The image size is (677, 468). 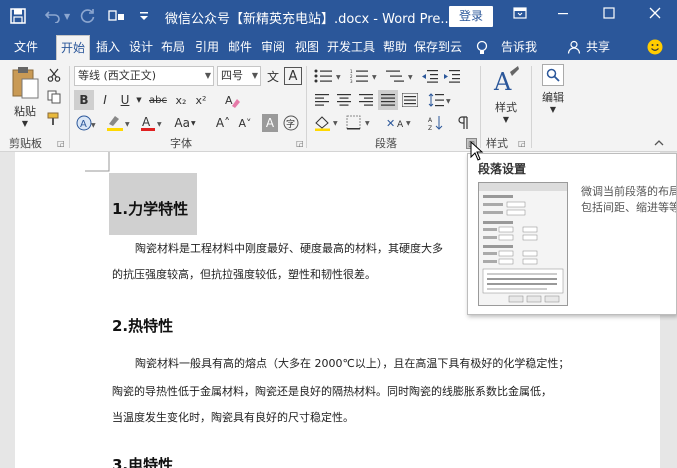 What do you see at coordinates (18, 16) in the screenshot?
I see `save-icon` at bounding box center [18, 16].